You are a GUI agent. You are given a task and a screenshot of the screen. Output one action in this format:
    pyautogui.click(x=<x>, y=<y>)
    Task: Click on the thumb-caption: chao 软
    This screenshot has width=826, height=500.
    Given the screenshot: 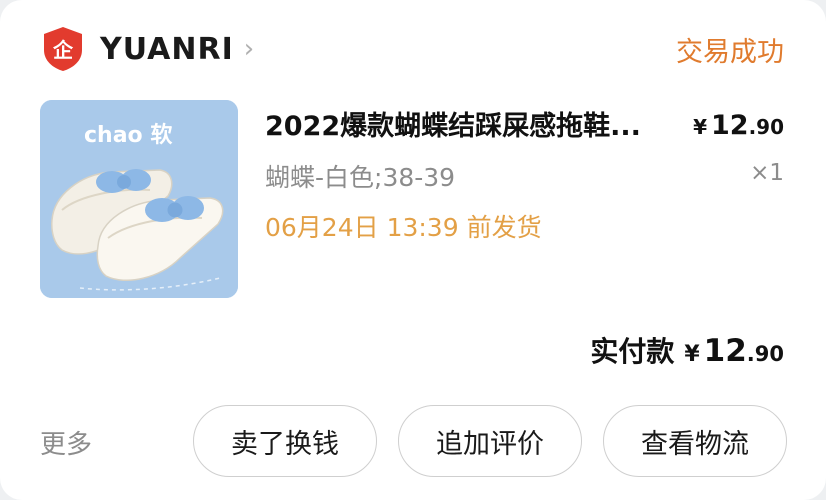 What is the action you would take?
    pyautogui.click(x=128, y=135)
    